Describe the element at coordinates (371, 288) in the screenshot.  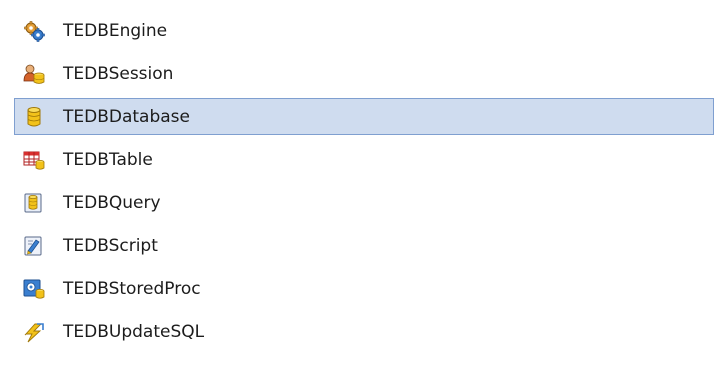
I see `list-item-tedbstoredproc: TEDBStoredProc` at that location.